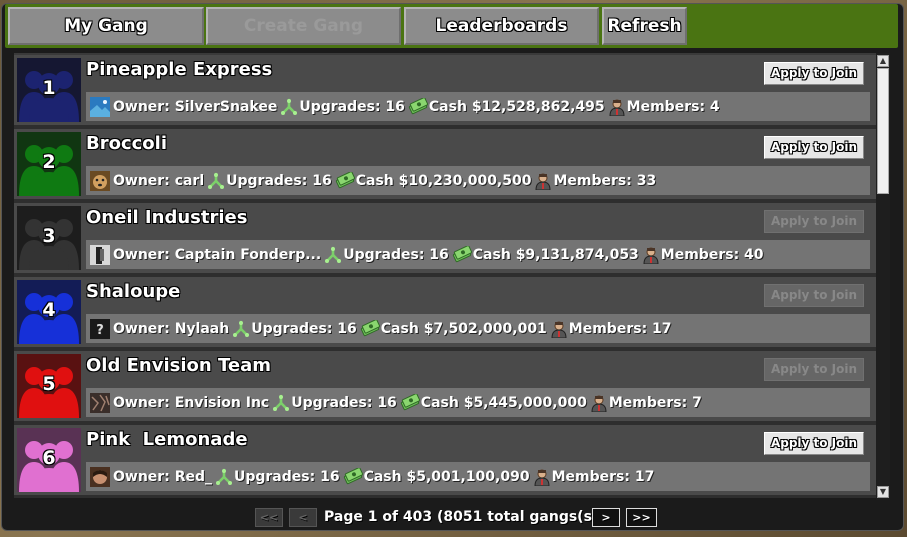 The width and height of the screenshot is (907, 537). I want to click on gang-name: Oneil Industries, so click(167, 217).